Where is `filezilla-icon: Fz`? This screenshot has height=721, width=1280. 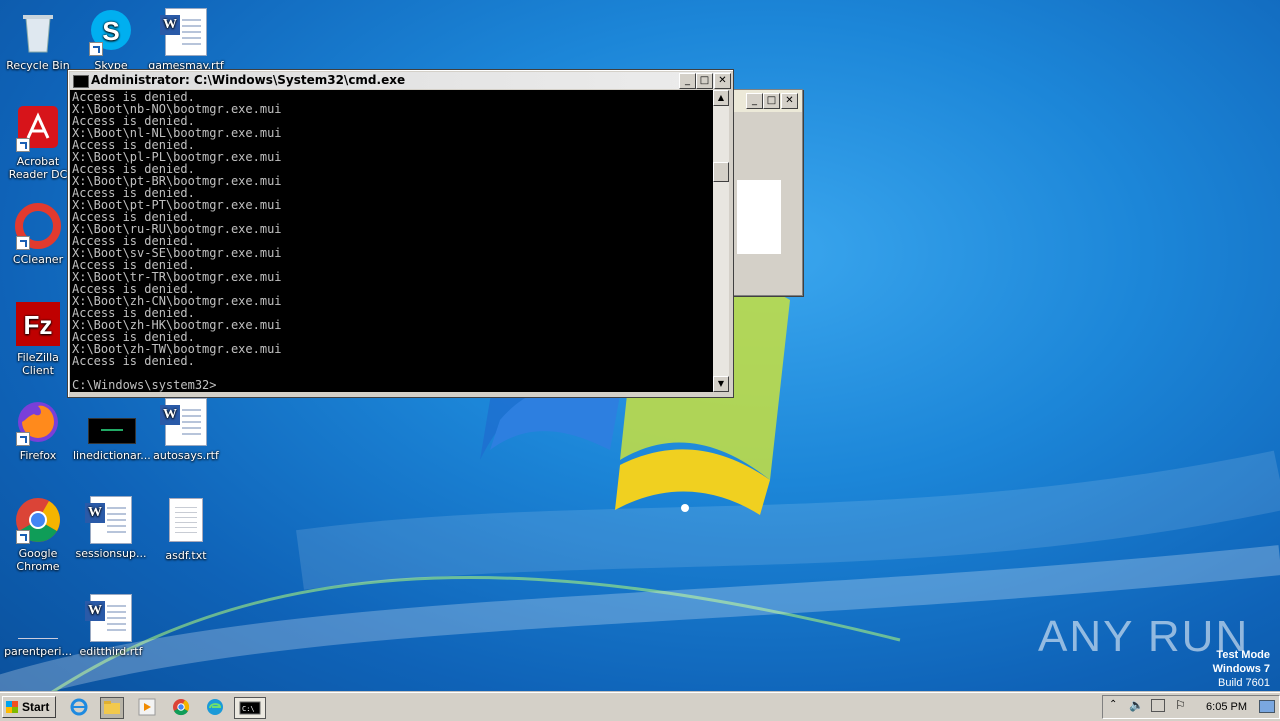
filezilla-icon: Fz is located at coordinates (38, 324).